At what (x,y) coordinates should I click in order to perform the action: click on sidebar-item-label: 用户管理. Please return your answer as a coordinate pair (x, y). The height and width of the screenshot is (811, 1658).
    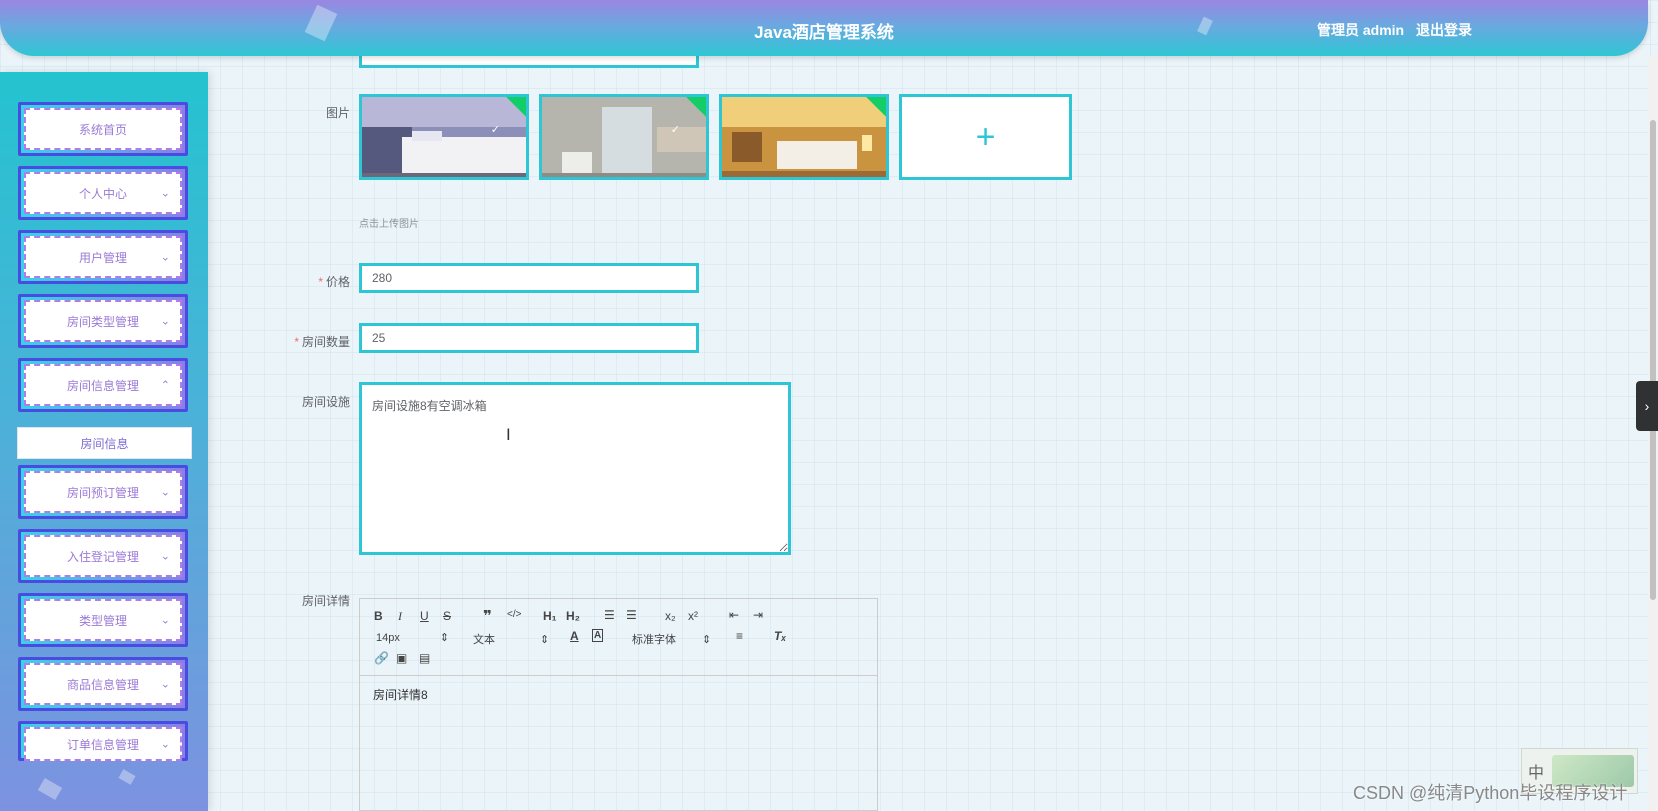
    Looking at the image, I should click on (102, 257).